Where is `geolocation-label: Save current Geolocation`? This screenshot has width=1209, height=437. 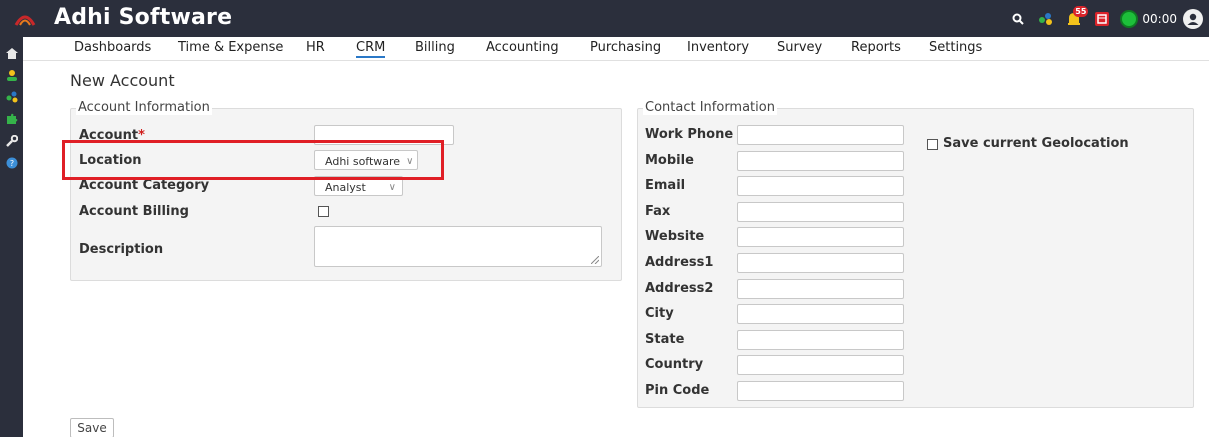 geolocation-label: Save current Geolocation is located at coordinates (1036, 143).